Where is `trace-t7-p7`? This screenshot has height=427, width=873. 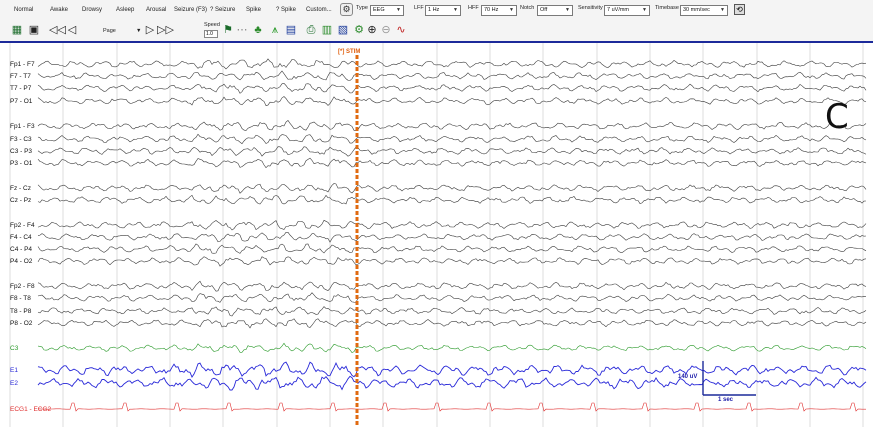 trace-t7-p7 is located at coordinates (452, 88).